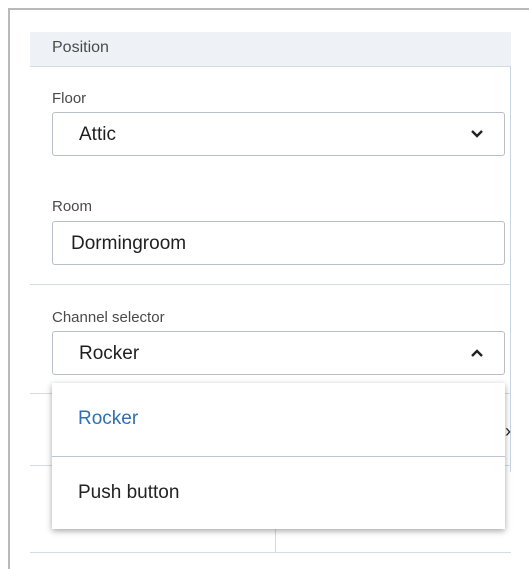  I want to click on background-column-divider, so click(275, 540).